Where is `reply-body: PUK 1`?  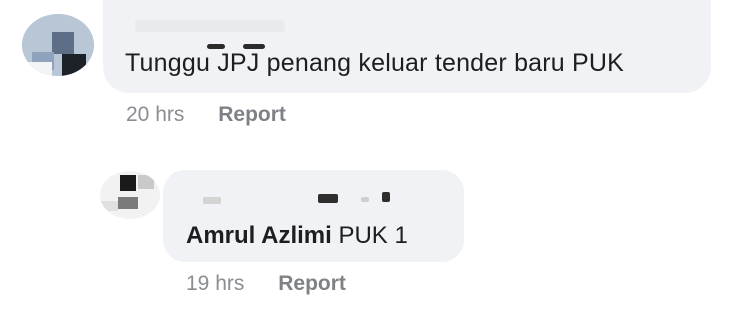 reply-body: PUK 1 is located at coordinates (369, 235).